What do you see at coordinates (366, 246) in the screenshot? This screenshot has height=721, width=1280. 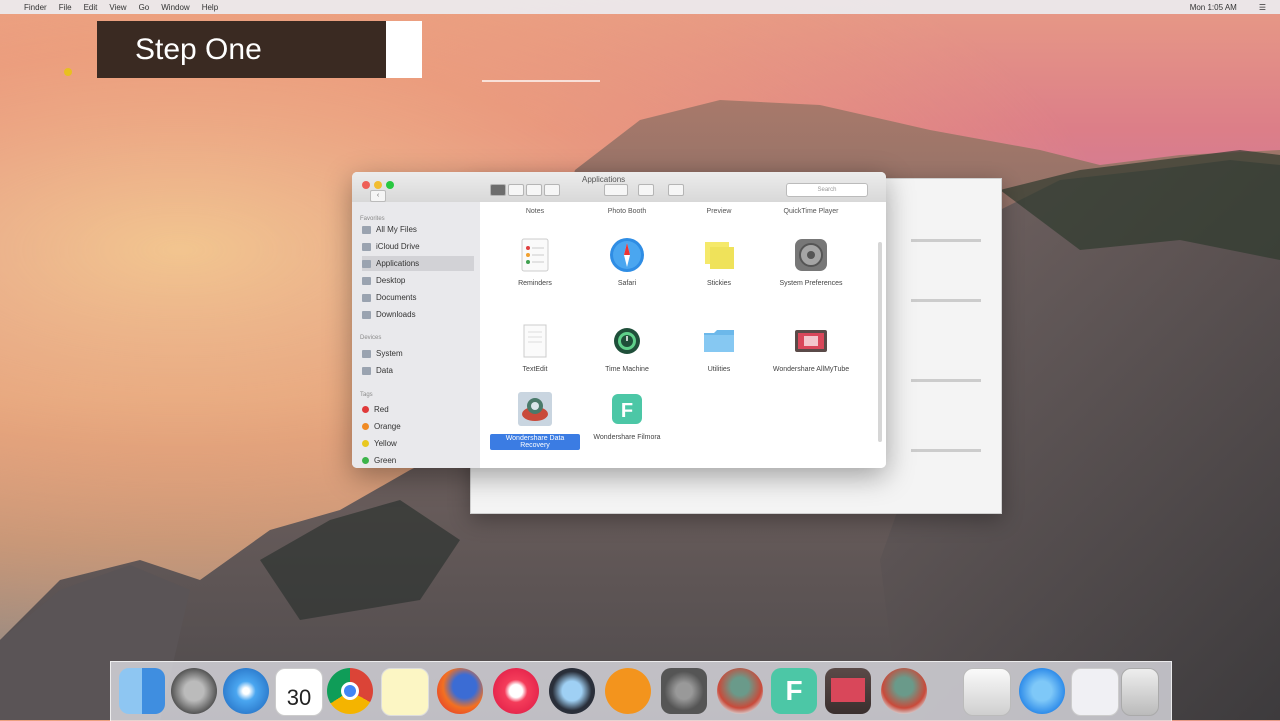 I see `cloud-icon` at bounding box center [366, 246].